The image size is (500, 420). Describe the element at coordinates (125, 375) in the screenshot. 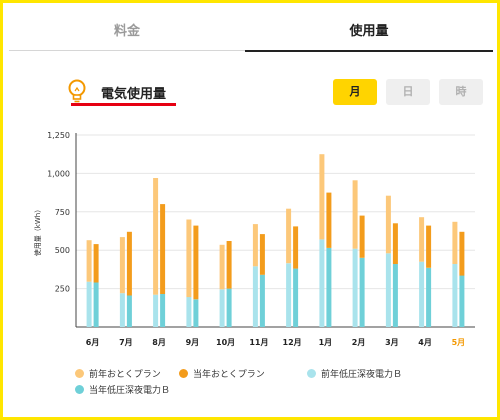

I see `legend-label: 前年おとくプラン` at that location.